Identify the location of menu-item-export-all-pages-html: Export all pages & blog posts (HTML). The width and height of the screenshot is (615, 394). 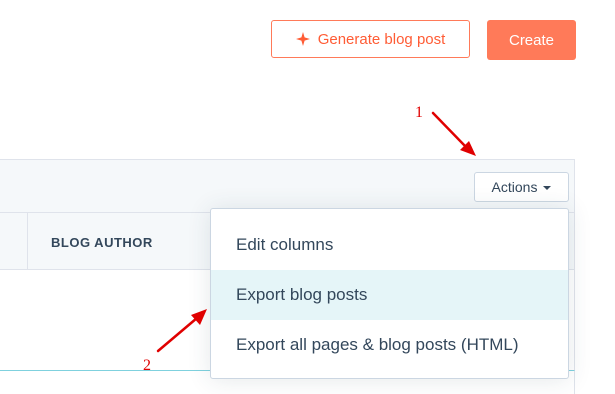
(389, 345).